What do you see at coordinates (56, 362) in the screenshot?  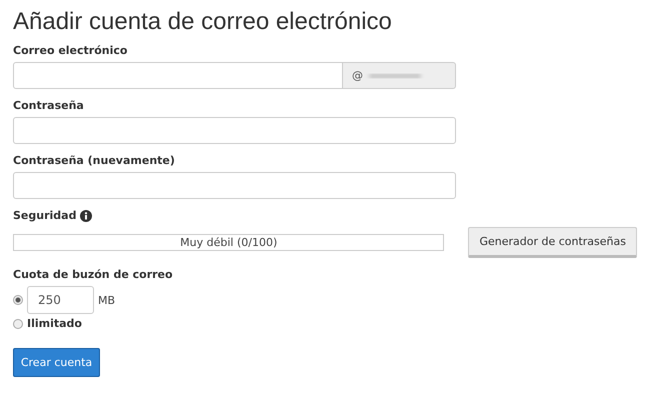 I see `create-account-button: Crear cuenta` at bounding box center [56, 362].